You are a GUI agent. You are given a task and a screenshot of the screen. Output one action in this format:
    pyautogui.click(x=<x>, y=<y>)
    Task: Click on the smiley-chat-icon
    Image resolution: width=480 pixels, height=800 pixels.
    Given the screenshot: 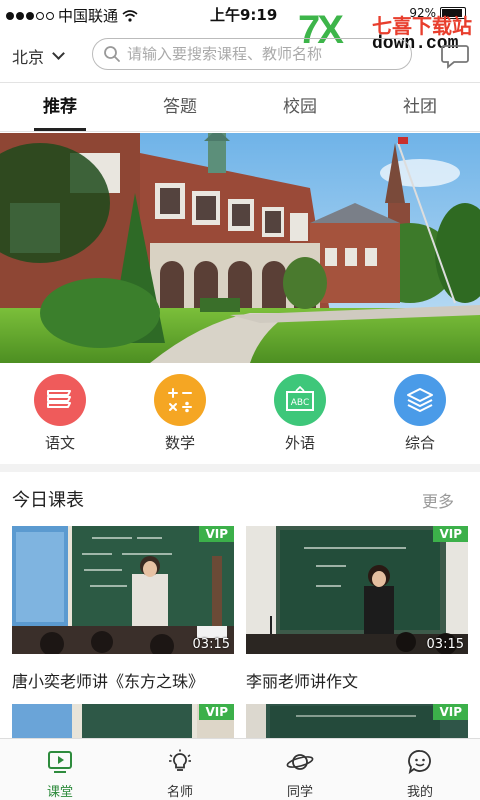 What is the action you would take?
    pyautogui.click(x=419, y=762)
    